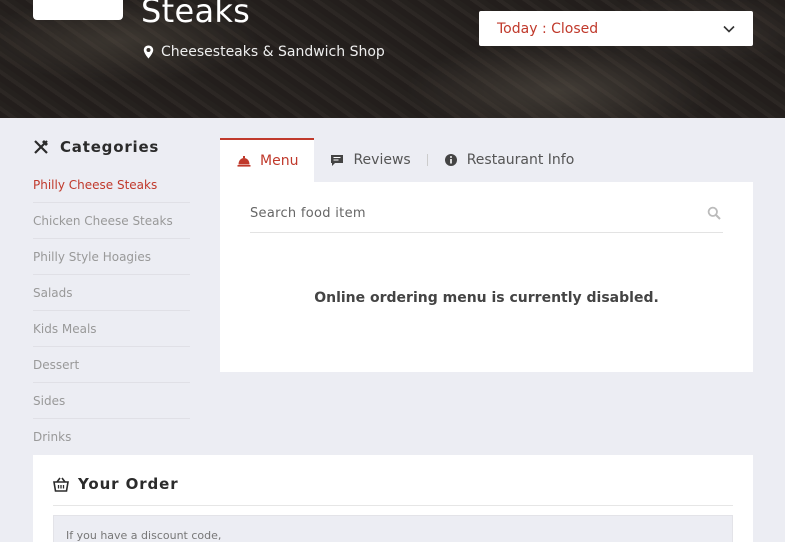 Image resolution: width=785 pixels, height=542 pixels. I want to click on food-search-bar, so click(486, 213).